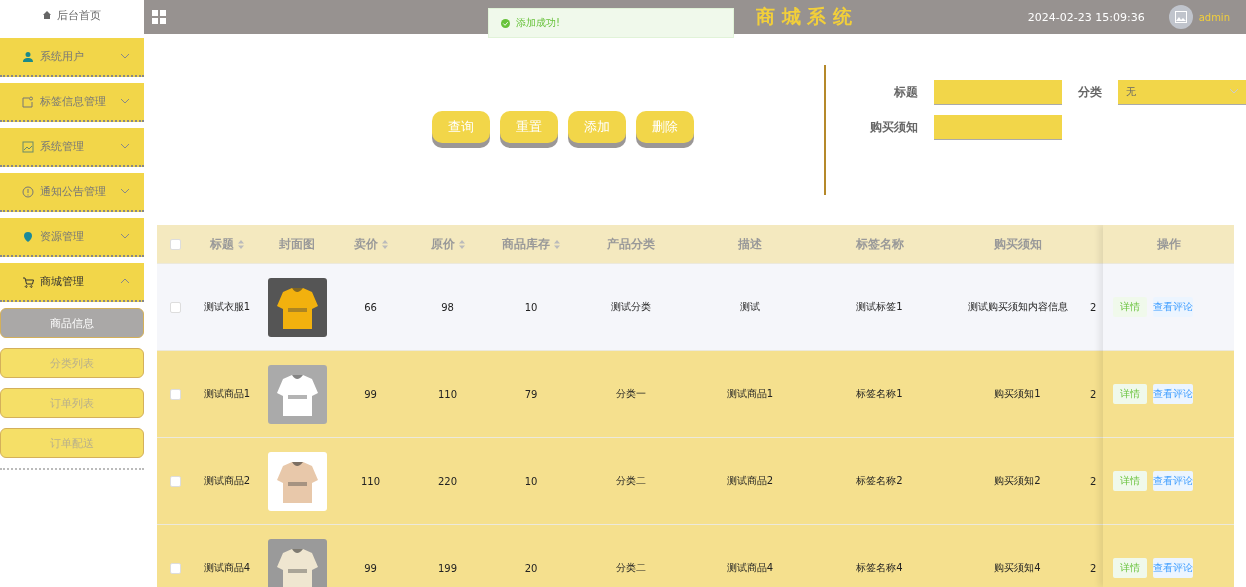 Image resolution: width=1246 pixels, height=587 pixels. Describe the element at coordinates (159, 17) in the screenshot. I see `grid-icon` at that location.